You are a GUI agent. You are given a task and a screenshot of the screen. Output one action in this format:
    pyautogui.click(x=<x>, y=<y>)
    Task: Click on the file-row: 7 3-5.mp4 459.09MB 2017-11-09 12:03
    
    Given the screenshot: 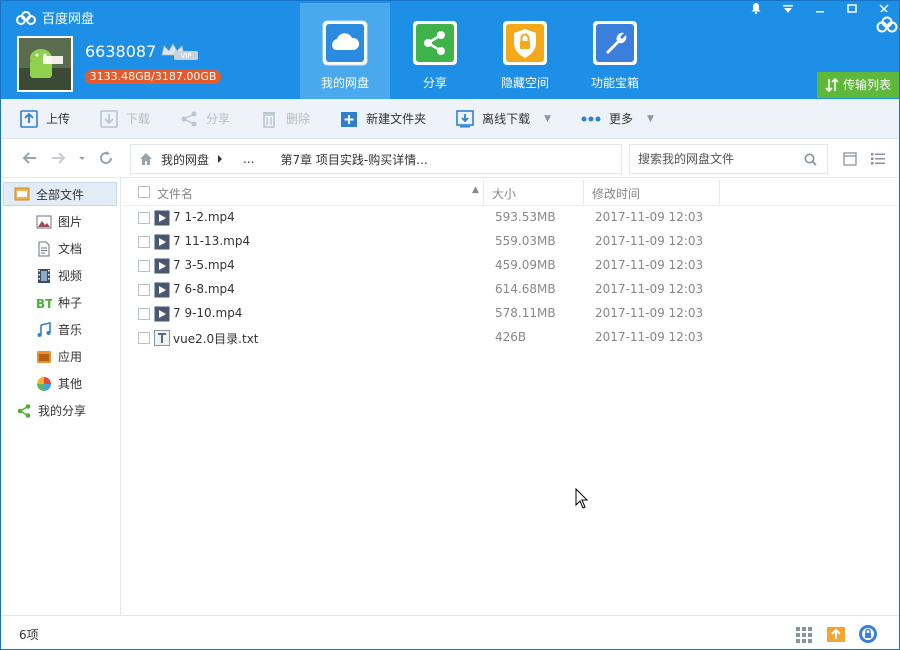 What is the action you would take?
    pyautogui.click(x=510, y=266)
    